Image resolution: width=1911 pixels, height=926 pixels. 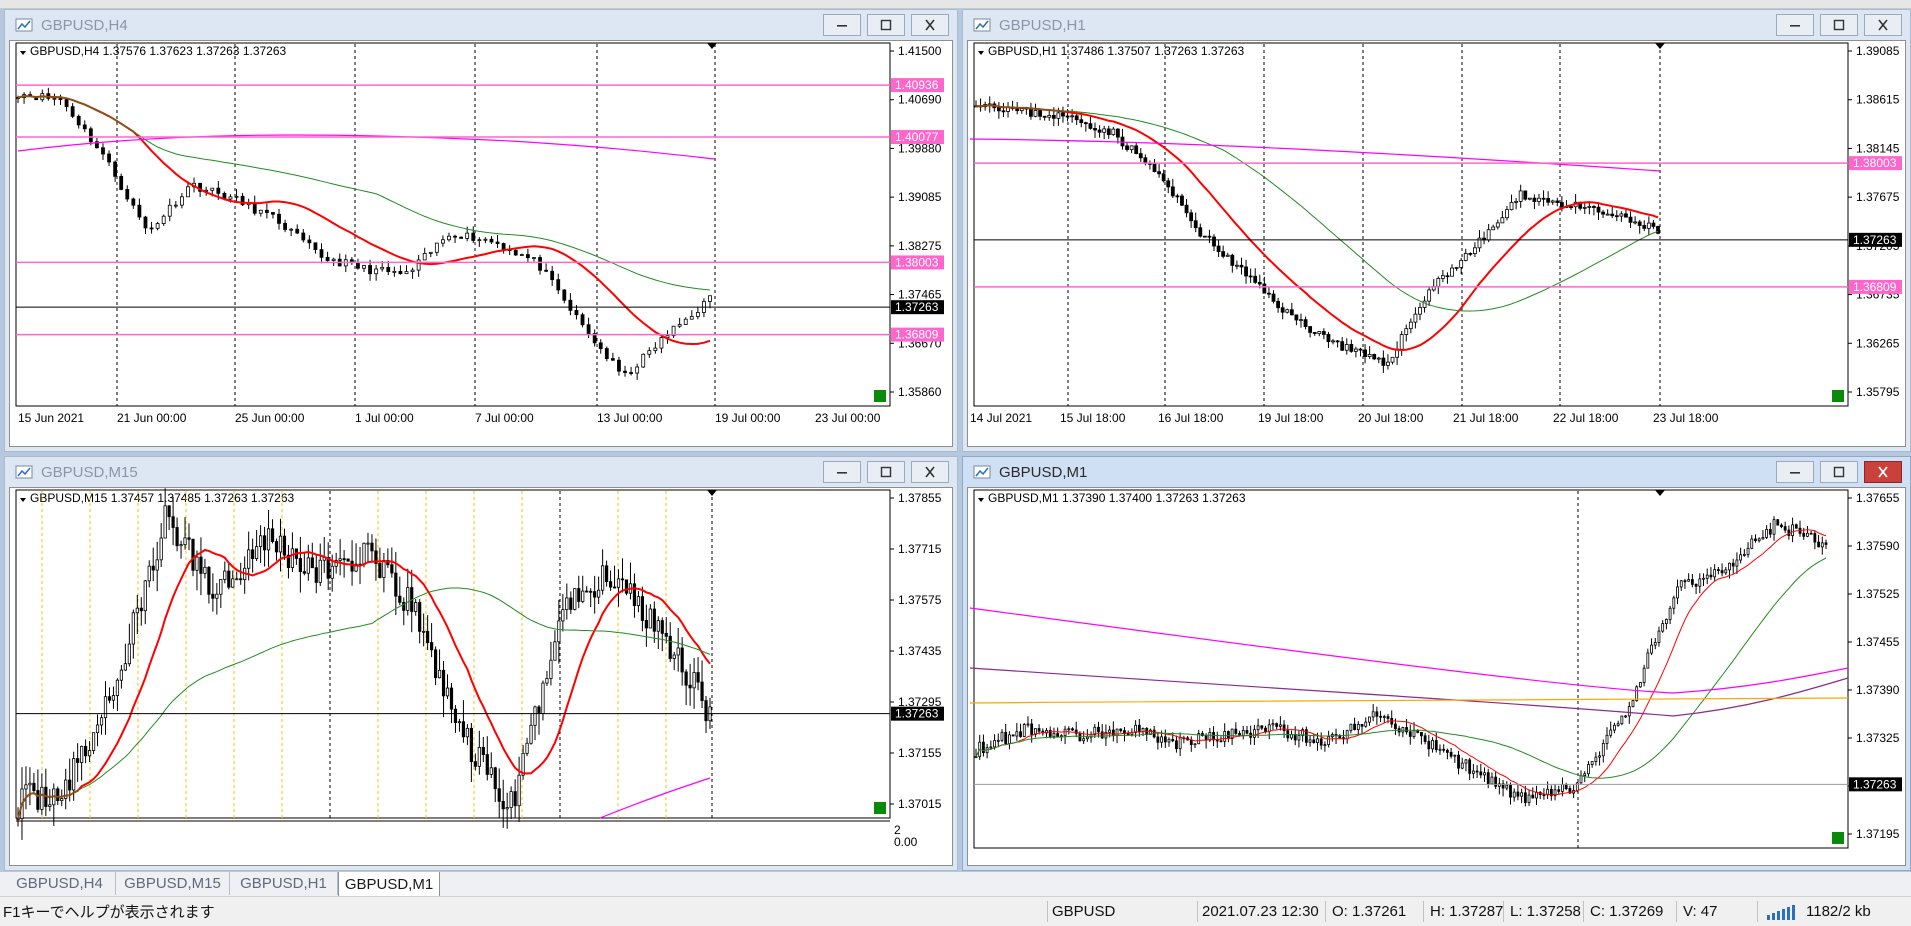 I want to click on window-title: GBPUSD,H1, so click(x=1042, y=25).